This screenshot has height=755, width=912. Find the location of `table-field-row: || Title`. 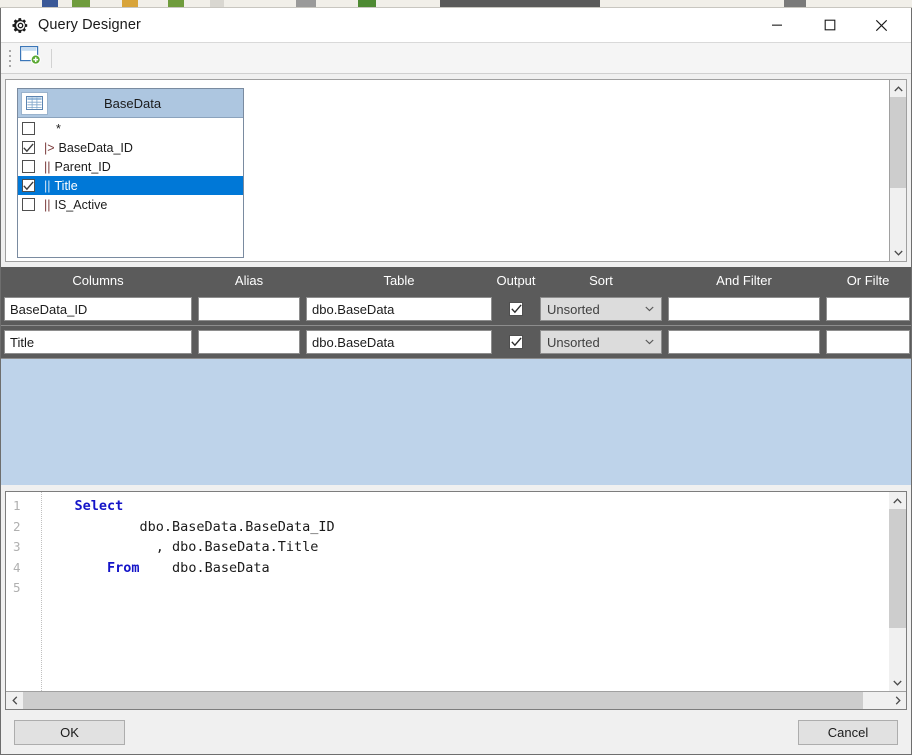

table-field-row: || Title is located at coordinates (130, 185).